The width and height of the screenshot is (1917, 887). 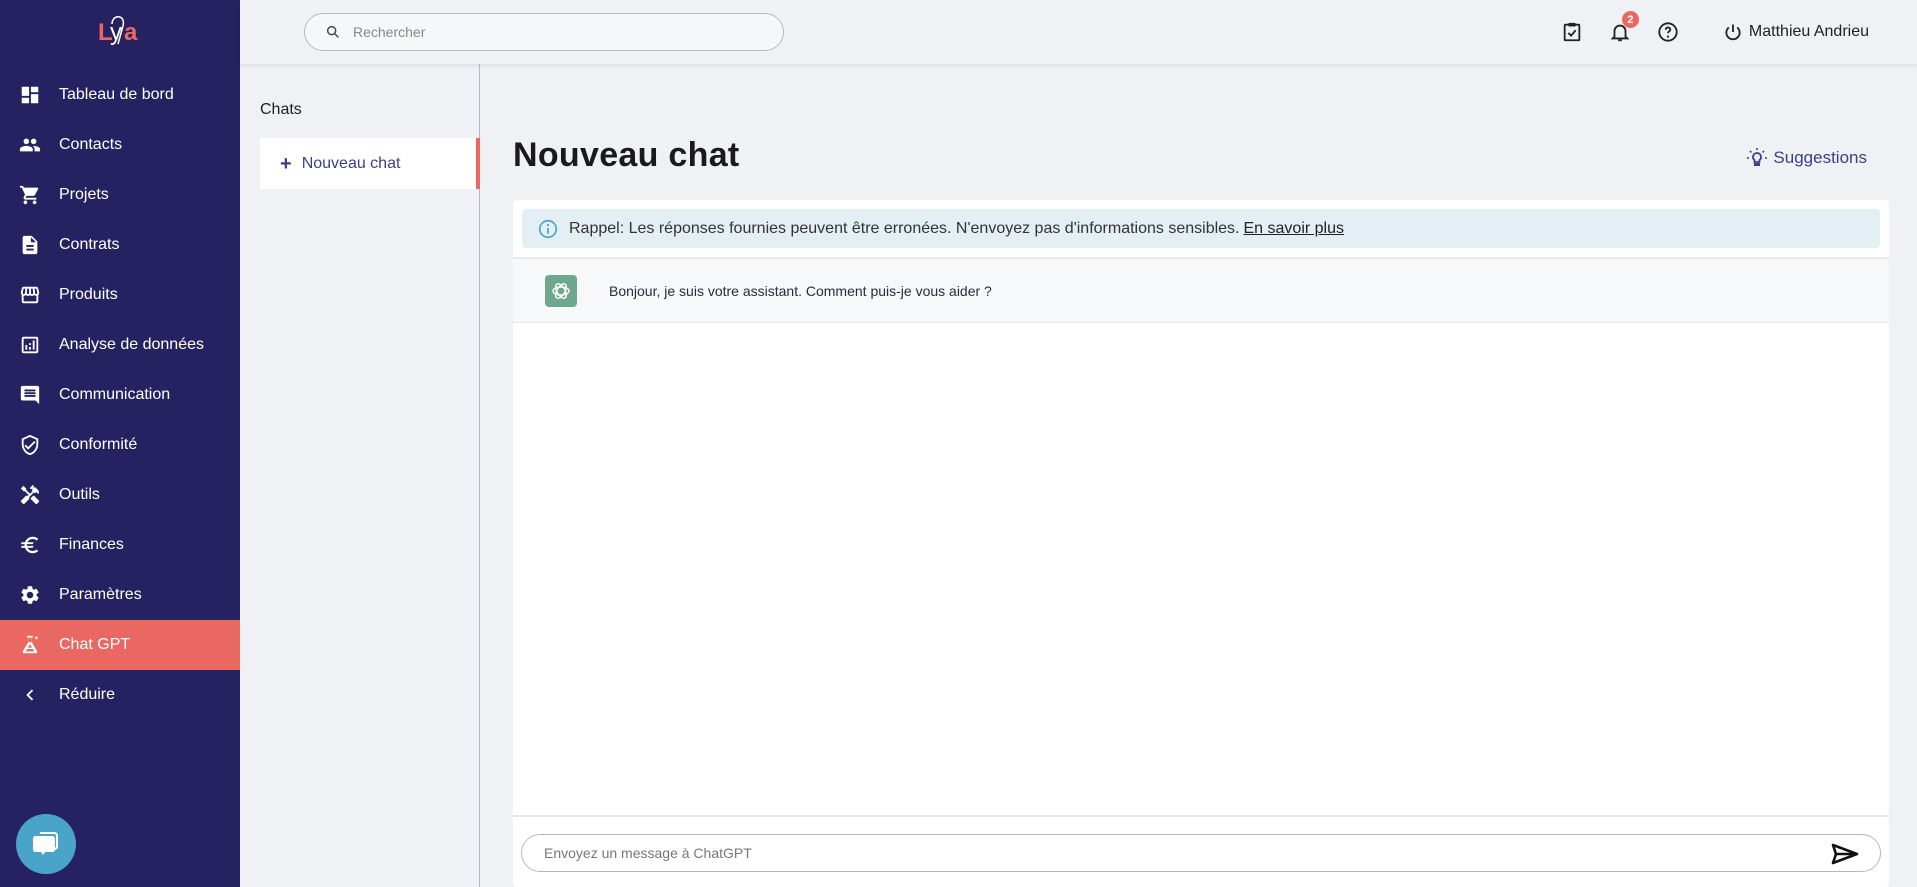 What do you see at coordinates (332, 31) in the screenshot?
I see `search-icon` at bounding box center [332, 31].